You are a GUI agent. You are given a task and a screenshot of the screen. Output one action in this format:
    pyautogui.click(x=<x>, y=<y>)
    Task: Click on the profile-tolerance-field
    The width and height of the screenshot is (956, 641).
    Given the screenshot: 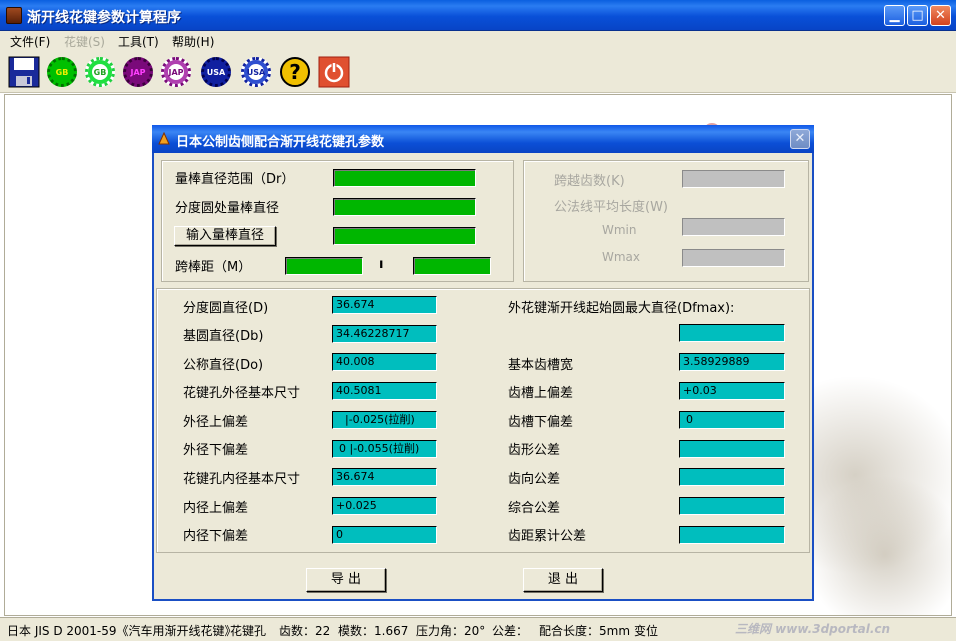 What is the action you would take?
    pyautogui.click(x=732, y=449)
    